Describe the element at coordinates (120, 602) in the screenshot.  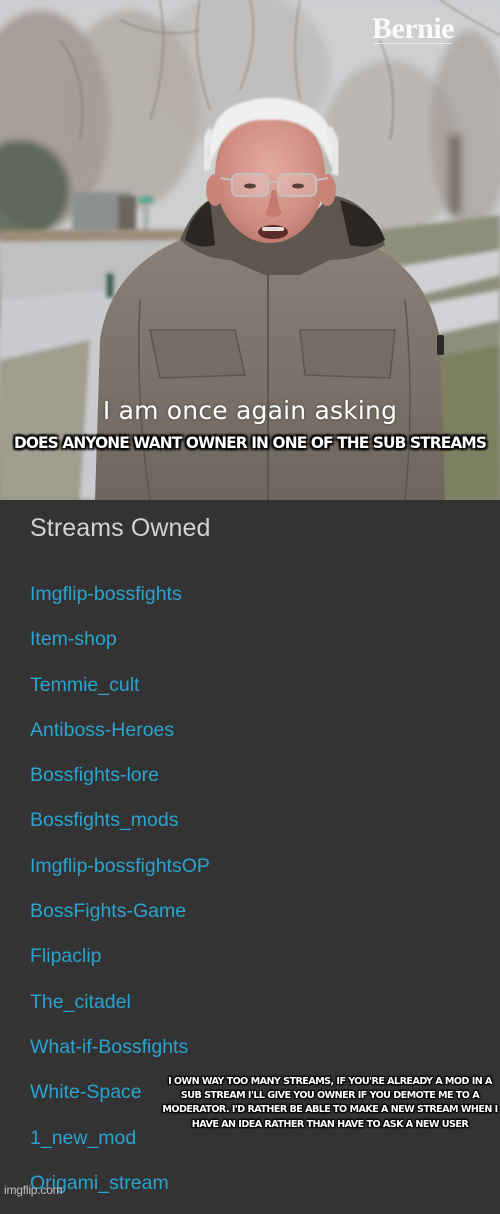
I see `stream-link: Imgflip-bossfights` at that location.